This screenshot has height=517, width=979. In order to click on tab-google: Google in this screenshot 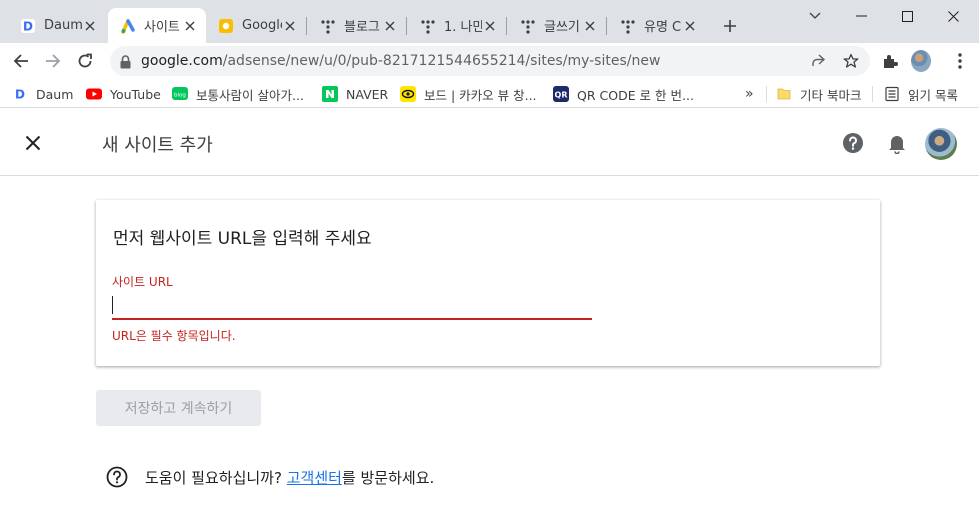, I will do `click(256, 25)`.